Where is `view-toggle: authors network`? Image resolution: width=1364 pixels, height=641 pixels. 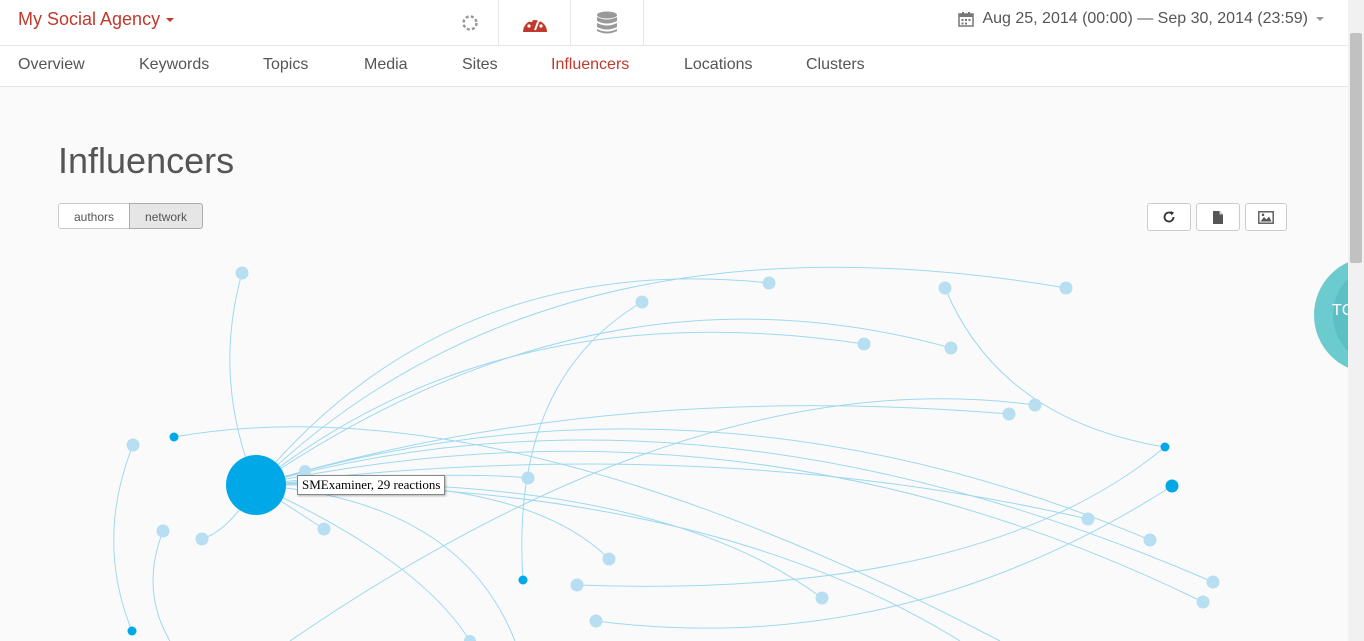
view-toggle: authors network is located at coordinates (131, 216).